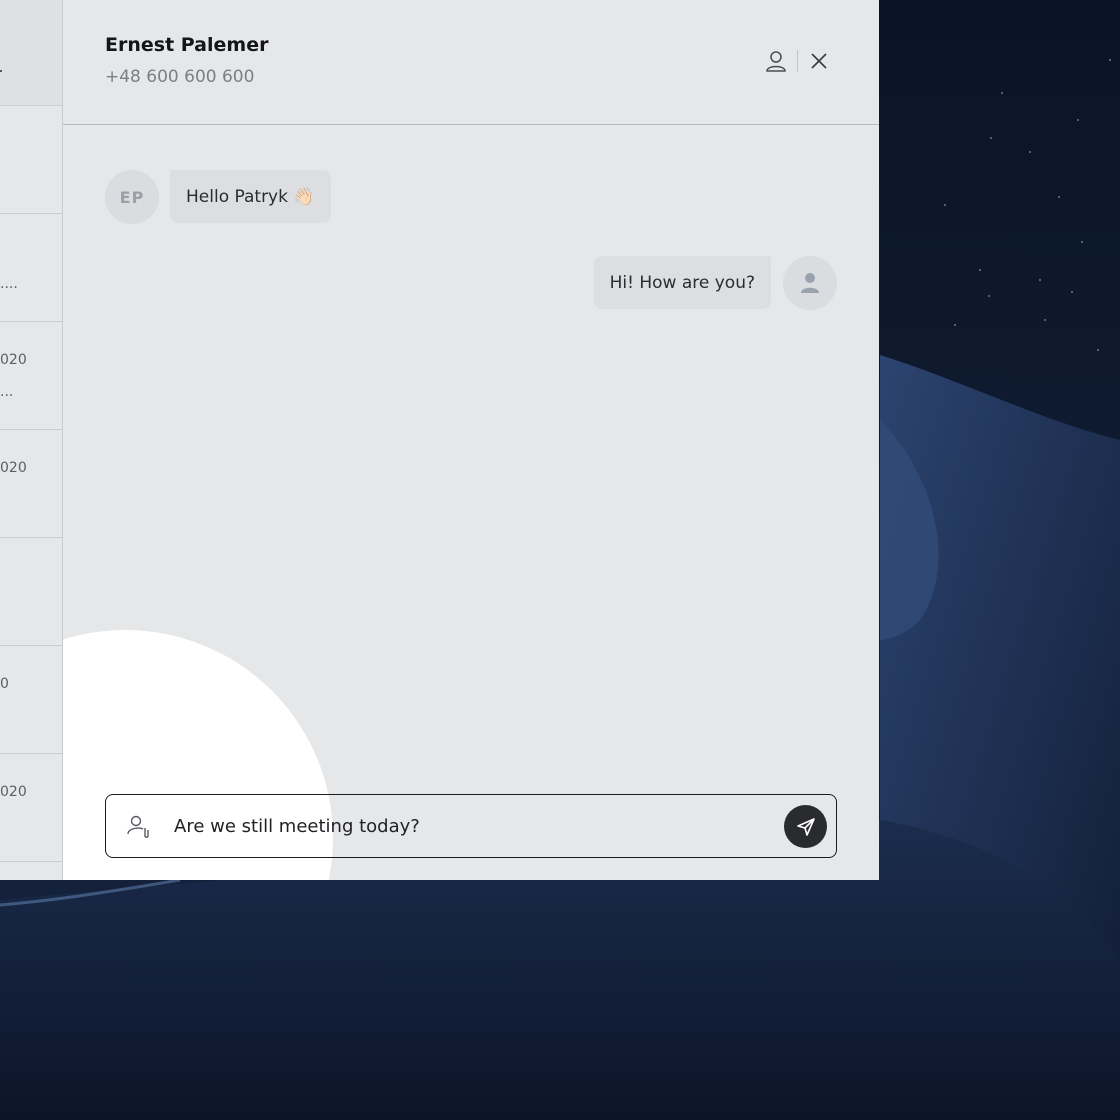 This screenshot has width=1120, height=1120. What do you see at coordinates (187, 45) in the screenshot?
I see `contact-name: Ernest Palemer` at bounding box center [187, 45].